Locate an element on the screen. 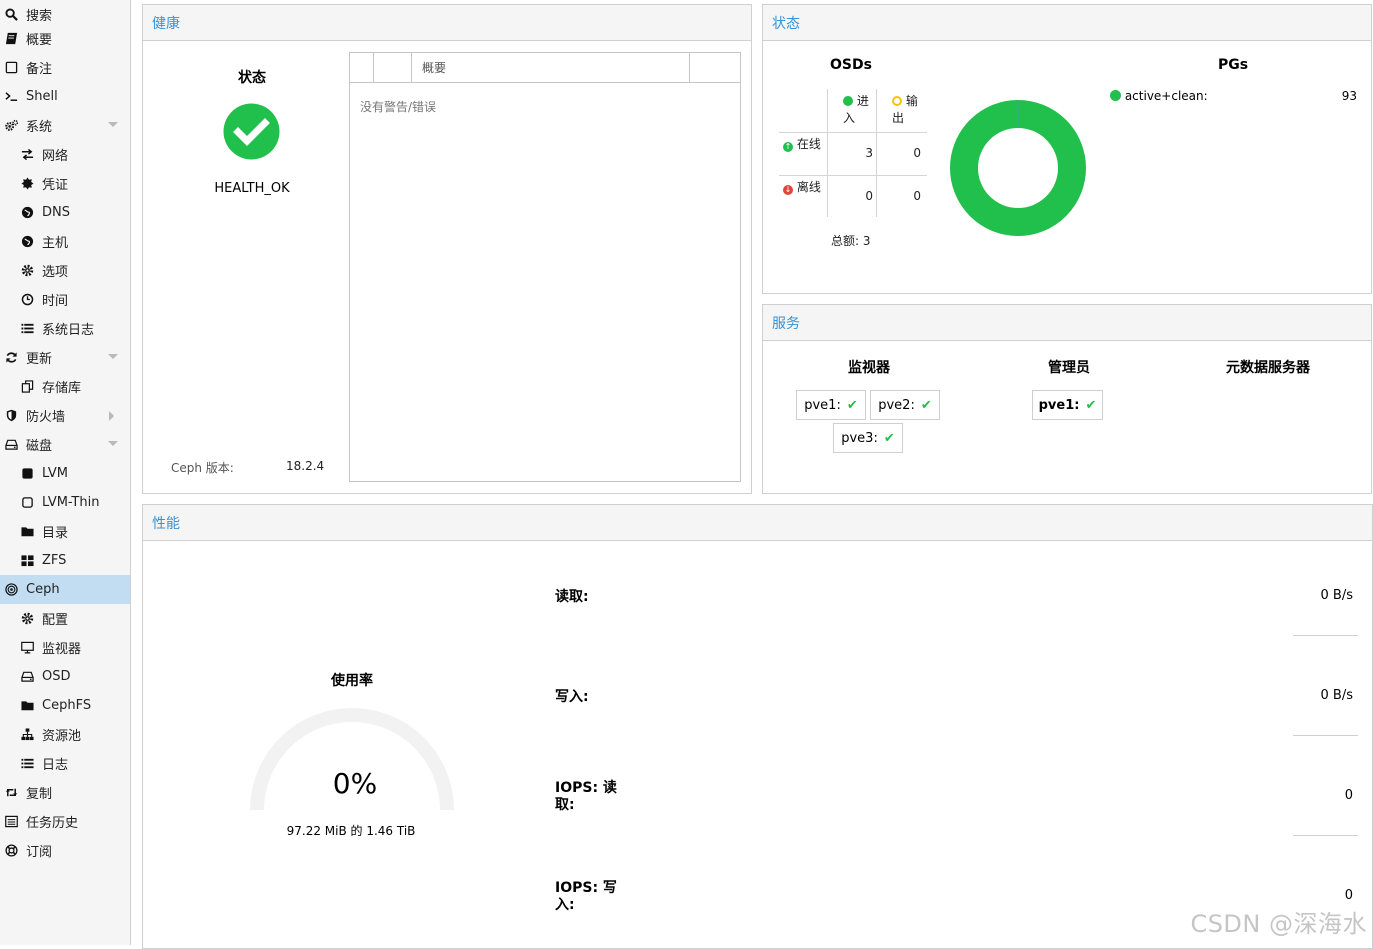 The height and width of the screenshot is (949, 1373). pgs-heading: PGs is located at coordinates (1233, 65).